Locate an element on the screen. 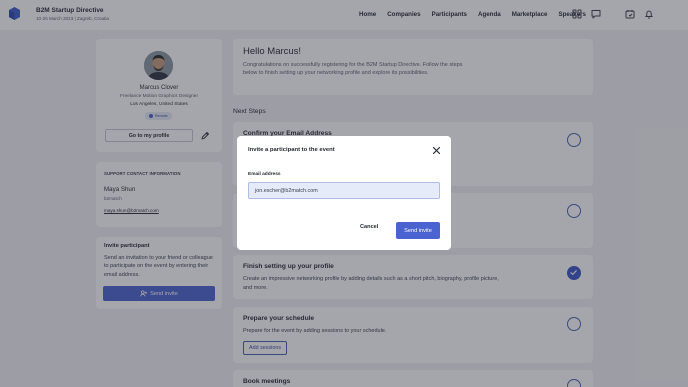 This screenshot has width=688, height=387. email-label: Email address is located at coordinates (264, 174).